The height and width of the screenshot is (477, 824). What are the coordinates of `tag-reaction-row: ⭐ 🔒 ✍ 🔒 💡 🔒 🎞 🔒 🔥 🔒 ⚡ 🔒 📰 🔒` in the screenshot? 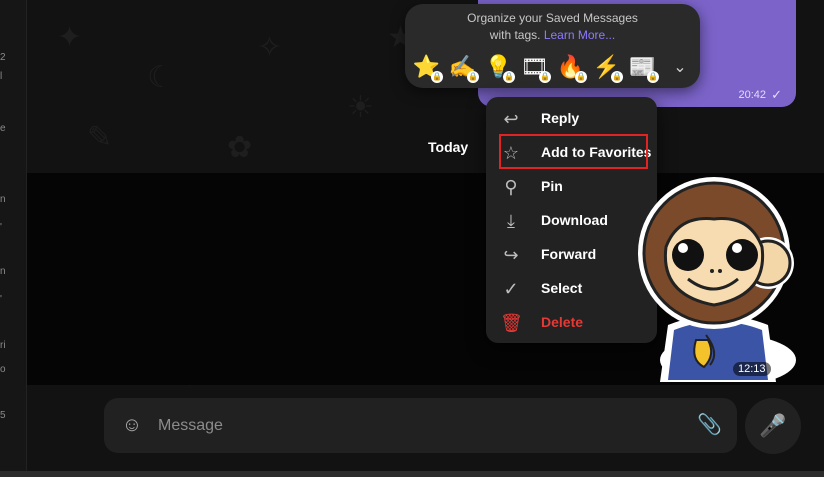 It's located at (535, 67).